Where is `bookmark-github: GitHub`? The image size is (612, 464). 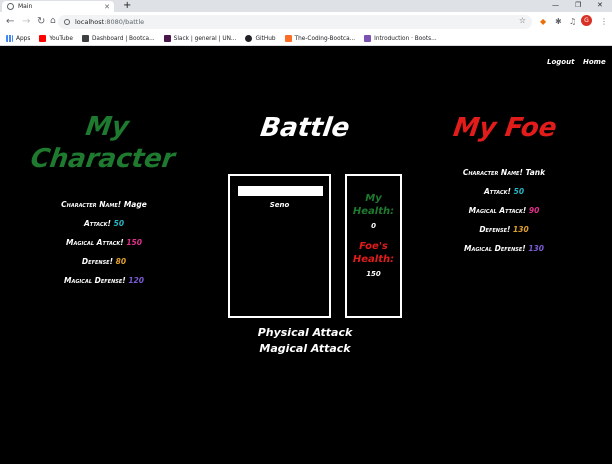
bookmark-github: GitHub is located at coordinates (260, 38).